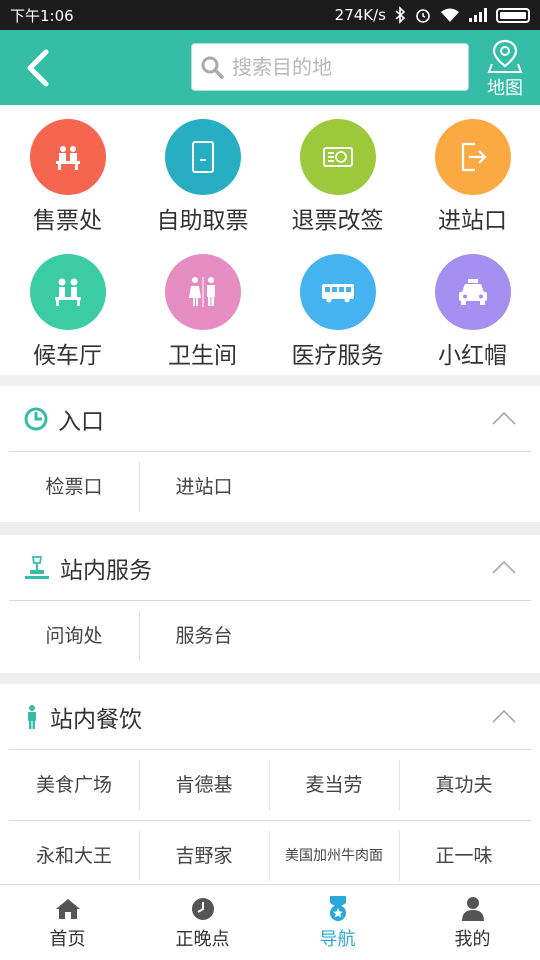 The height and width of the screenshot is (960, 540). Describe the element at coordinates (360, 15) in the screenshot. I see `network-speed: 274K/s` at that location.